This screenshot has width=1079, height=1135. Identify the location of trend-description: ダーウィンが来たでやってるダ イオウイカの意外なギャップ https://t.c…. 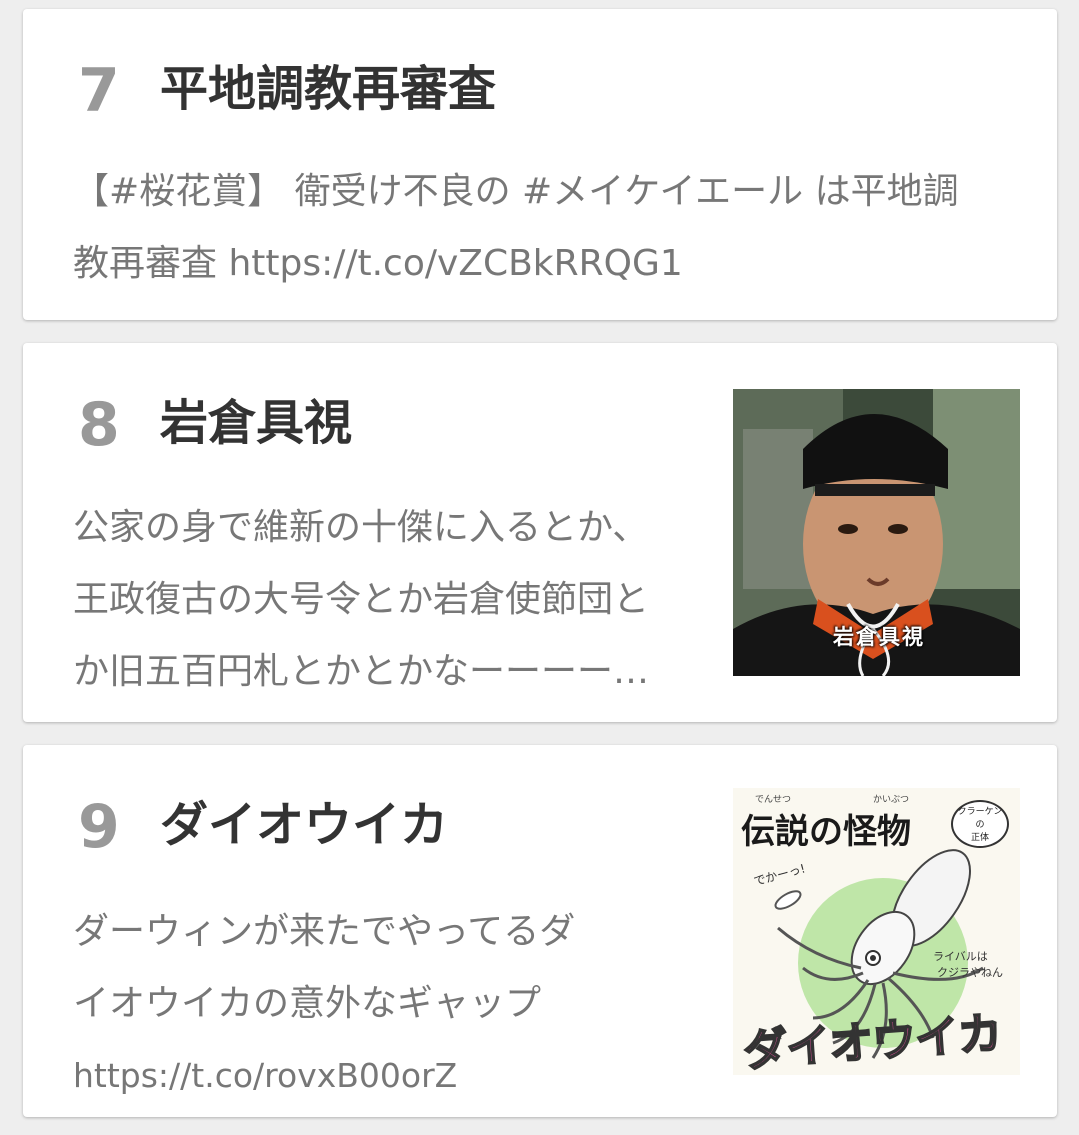
(353, 1004).